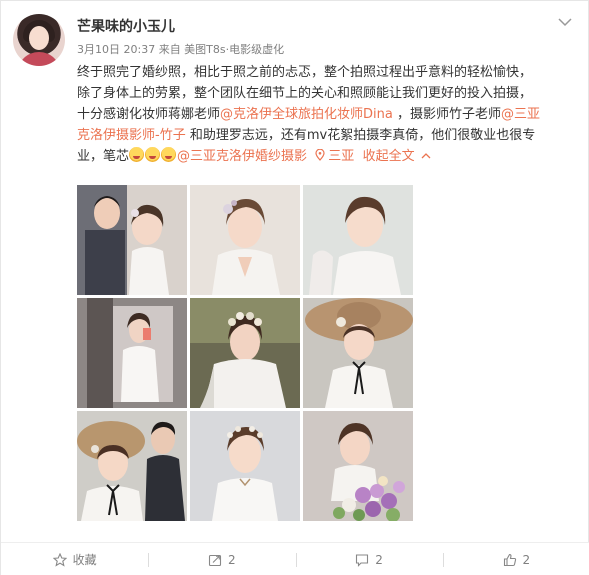 The image size is (589, 575). What do you see at coordinates (103, 156) in the screenshot?
I see `post-text-segment: 业，笔芯` at bounding box center [103, 156].